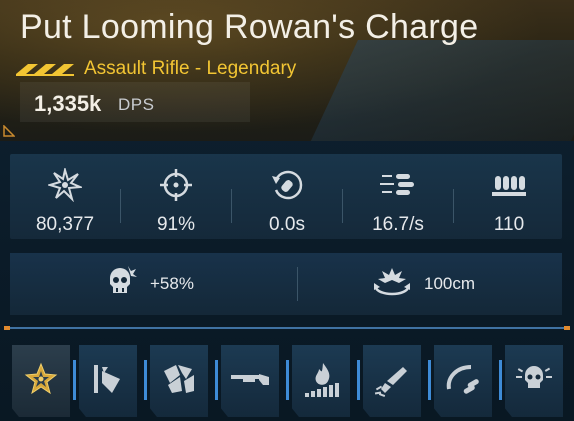 The image size is (574, 421). I want to click on pistol-spread-perk-icon, so click(392, 381).